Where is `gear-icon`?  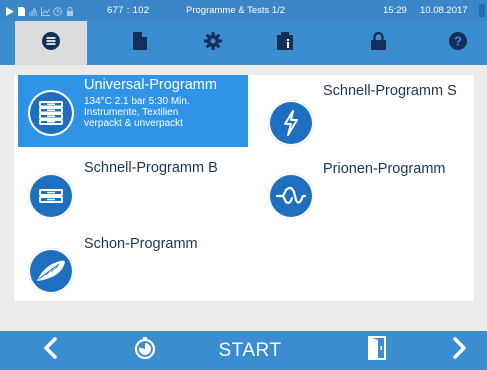 gear-icon is located at coordinates (213, 43).